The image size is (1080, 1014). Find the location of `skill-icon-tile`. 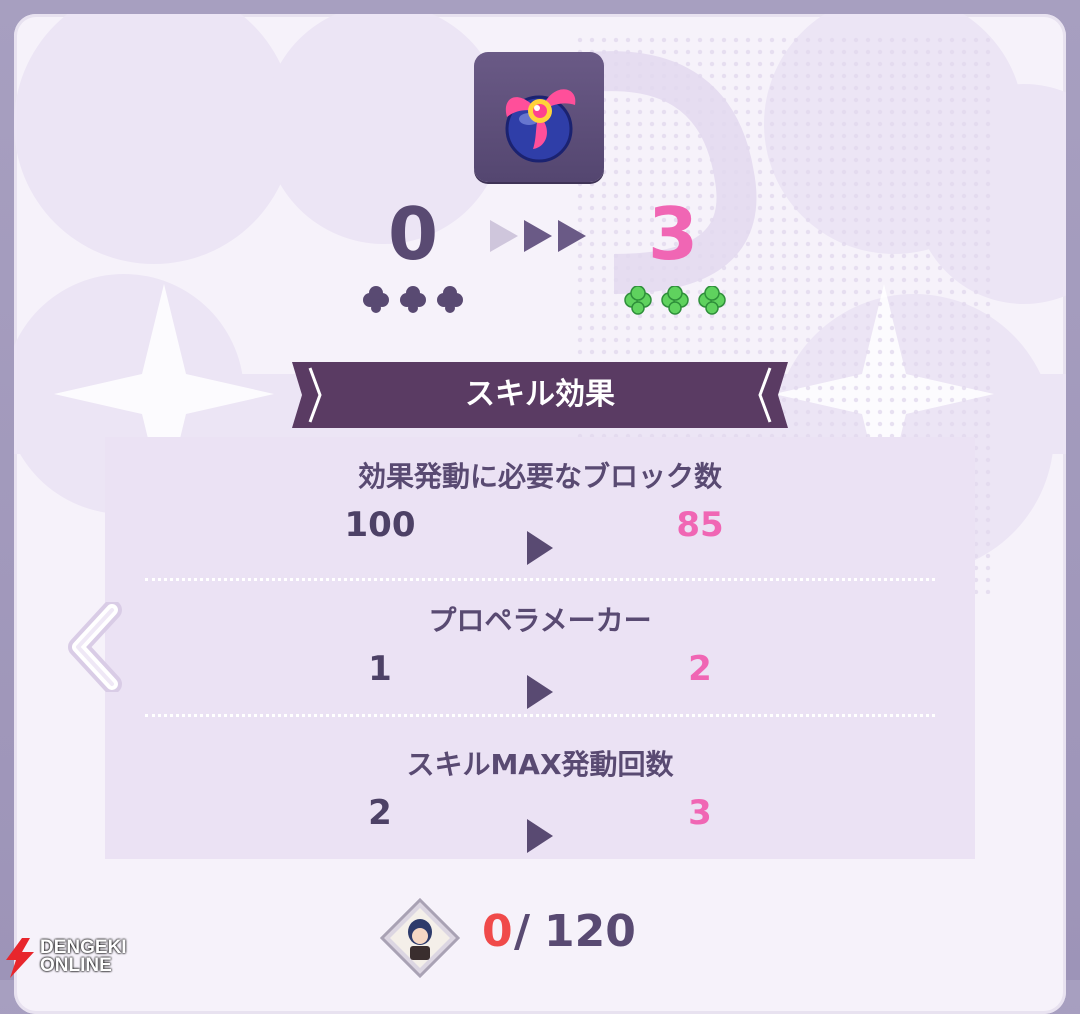

skill-icon-tile is located at coordinates (539, 117).